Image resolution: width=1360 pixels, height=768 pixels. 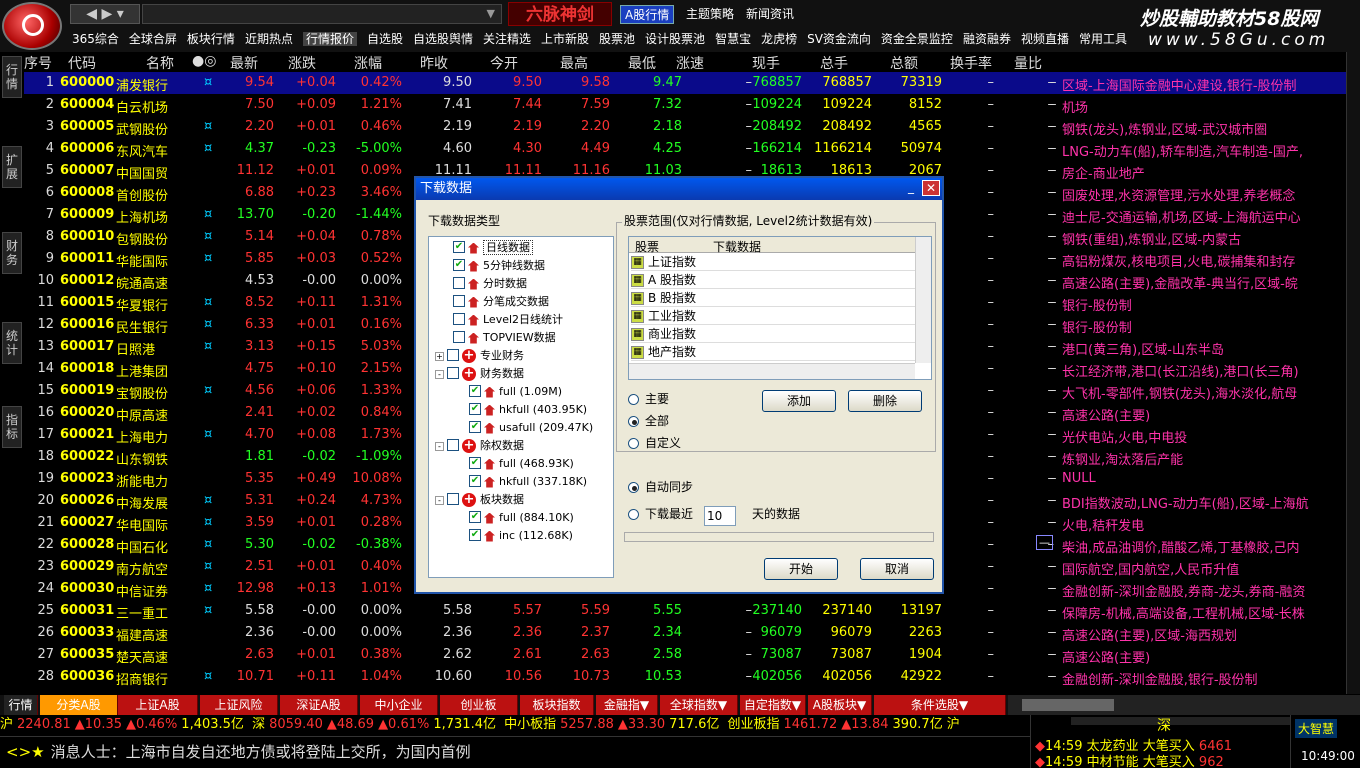 What do you see at coordinates (1103, 39) in the screenshot?
I see `menu-item-17: 常用工具` at bounding box center [1103, 39].